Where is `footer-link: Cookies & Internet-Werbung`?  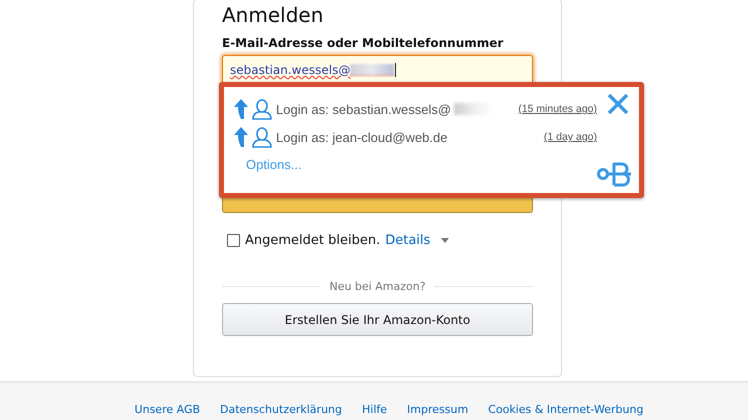
footer-link: Cookies & Internet-Werbung is located at coordinates (566, 411).